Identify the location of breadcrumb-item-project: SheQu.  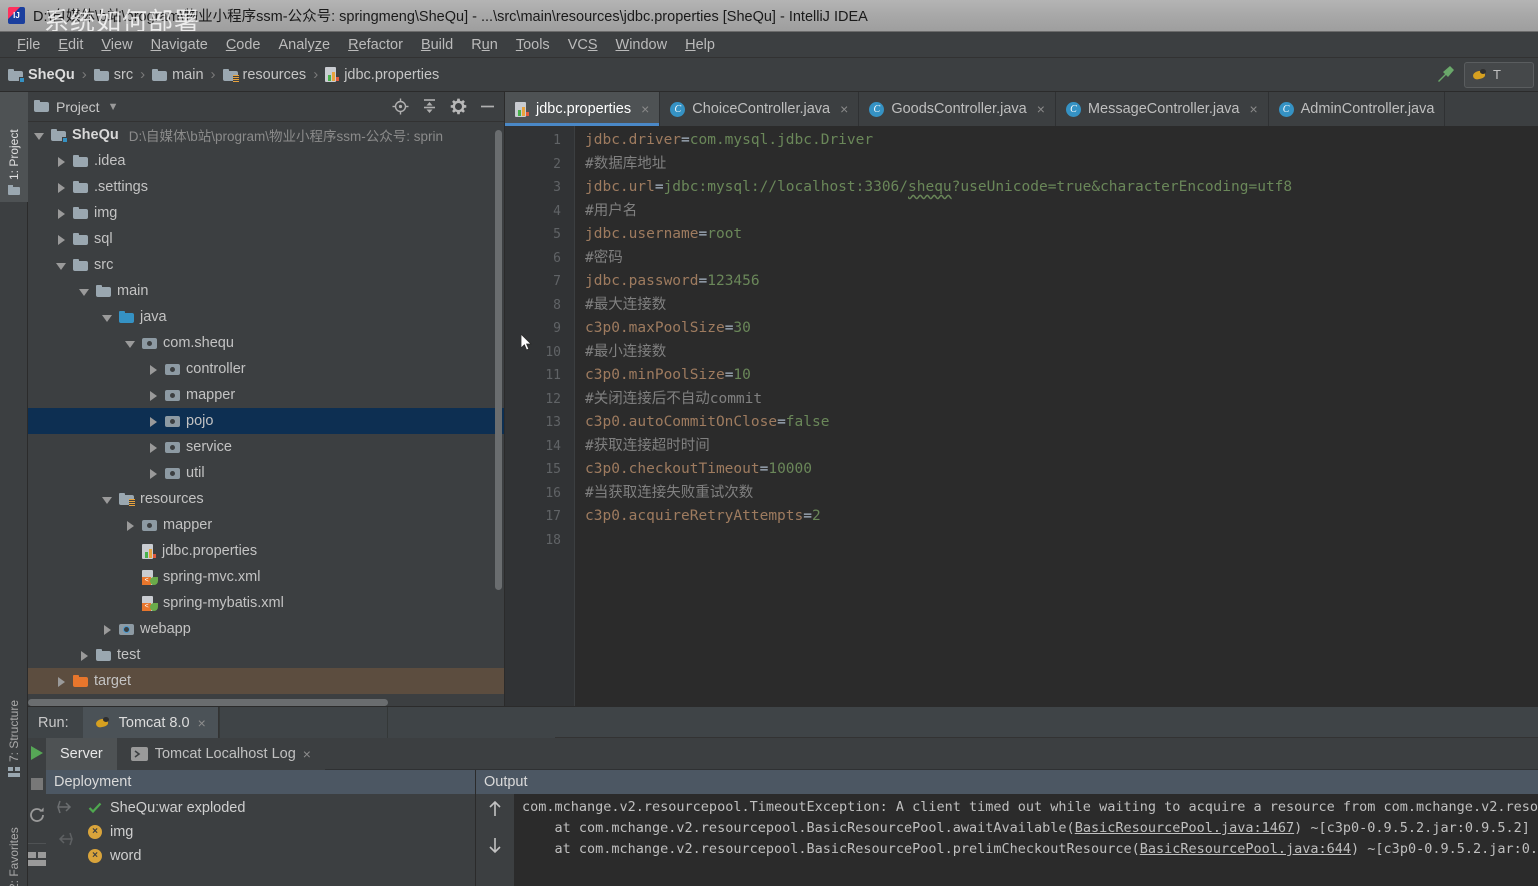
(41, 75).